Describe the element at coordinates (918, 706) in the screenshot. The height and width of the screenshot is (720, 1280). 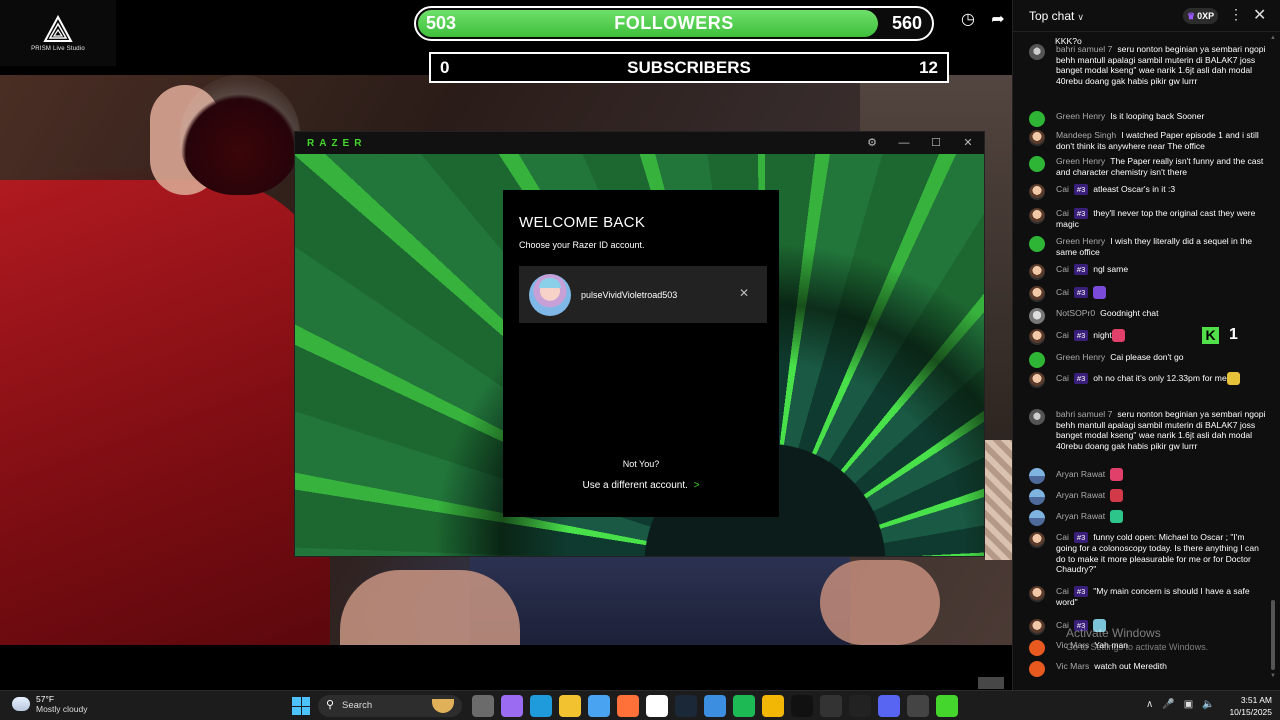
I see `obs-icon` at that location.